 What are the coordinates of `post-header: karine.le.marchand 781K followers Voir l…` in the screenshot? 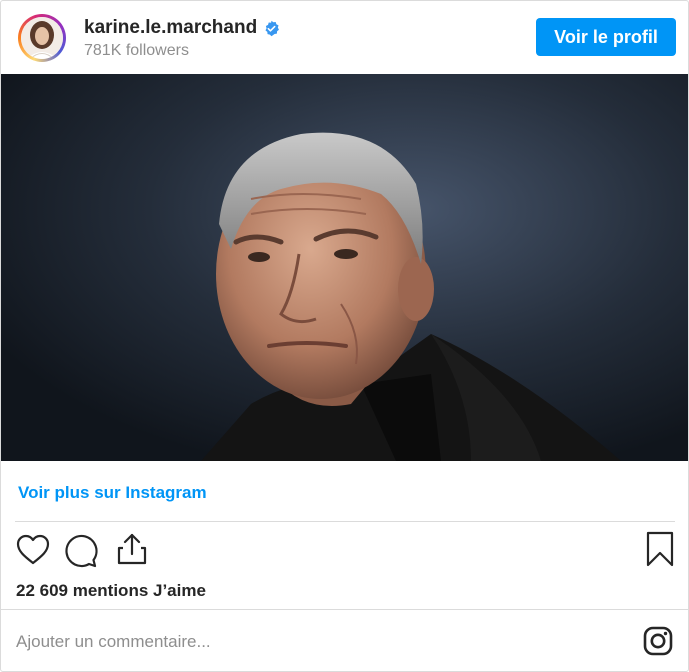 It's located at (344, 37).